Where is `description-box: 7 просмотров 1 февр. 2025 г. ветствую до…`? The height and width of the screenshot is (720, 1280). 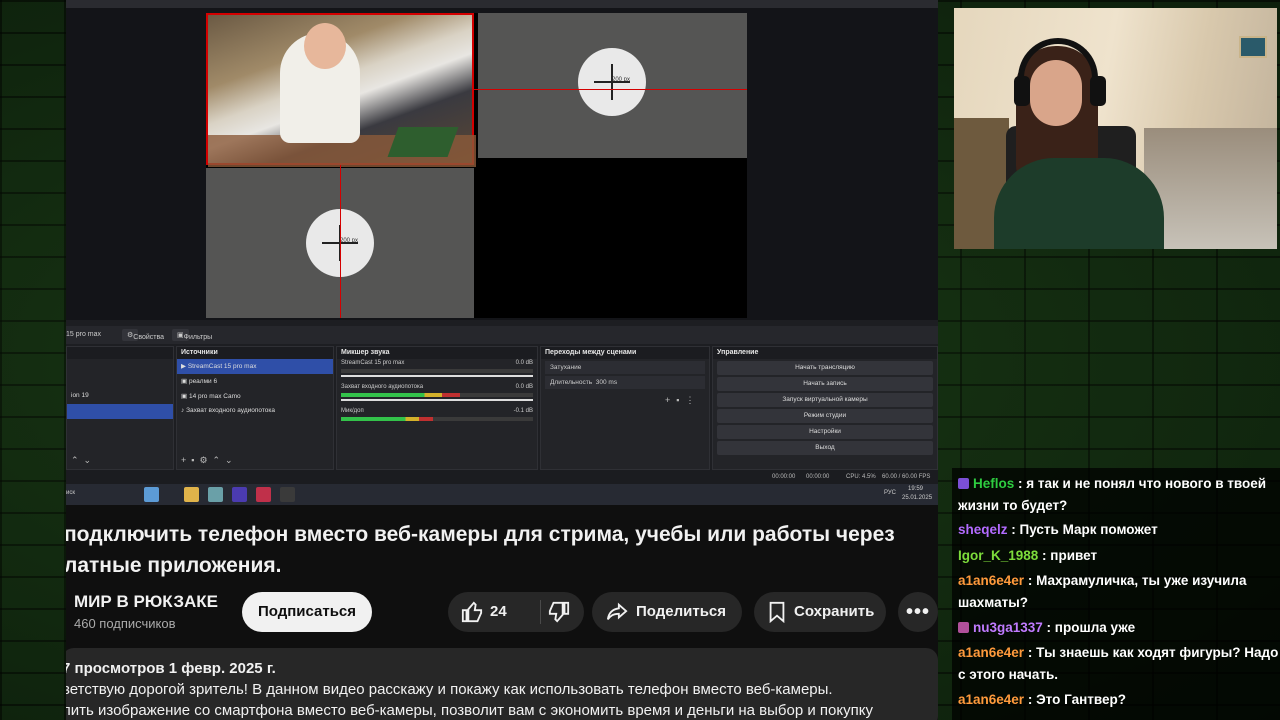 description-box: 7 просмотров 1 февр. 2025 г. ветствую до… is located at coordinates (502, 684).